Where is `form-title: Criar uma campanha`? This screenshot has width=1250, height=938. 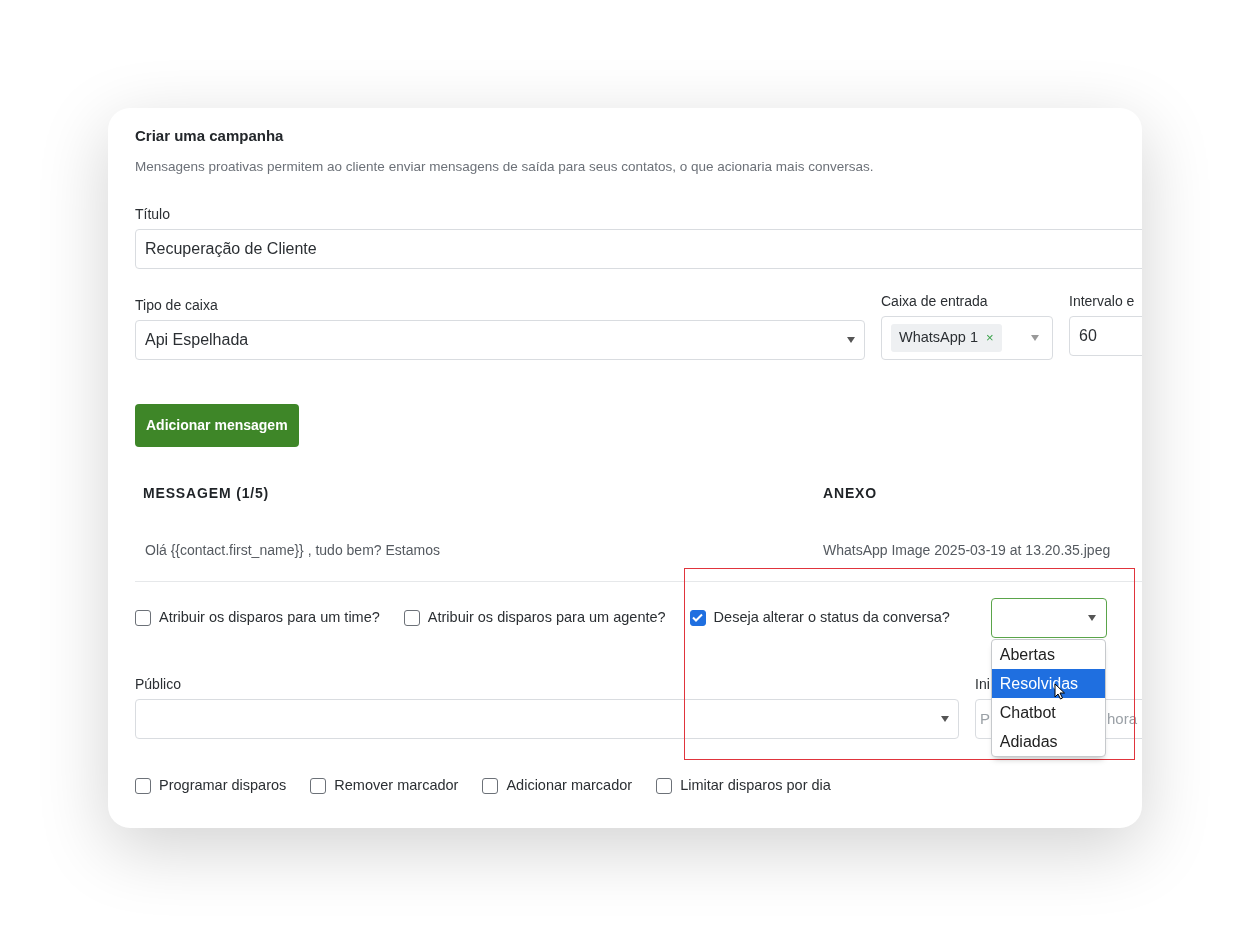
form-title: Criar uma campanha is located at coordinates (210, 136).